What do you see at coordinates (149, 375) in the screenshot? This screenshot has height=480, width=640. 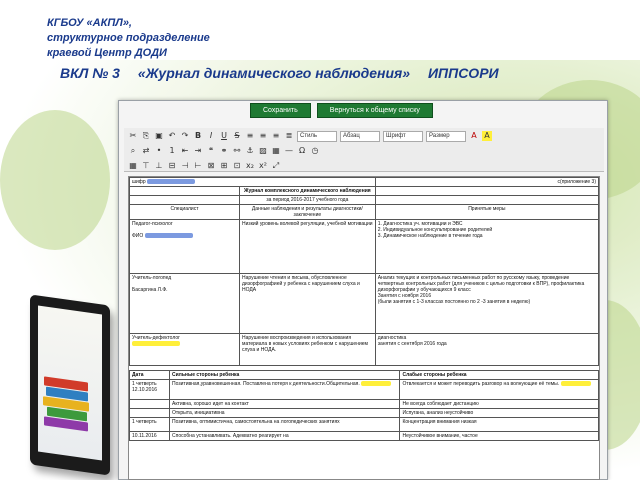 I see `header-date: Дата` at bounding box center [149, 375].